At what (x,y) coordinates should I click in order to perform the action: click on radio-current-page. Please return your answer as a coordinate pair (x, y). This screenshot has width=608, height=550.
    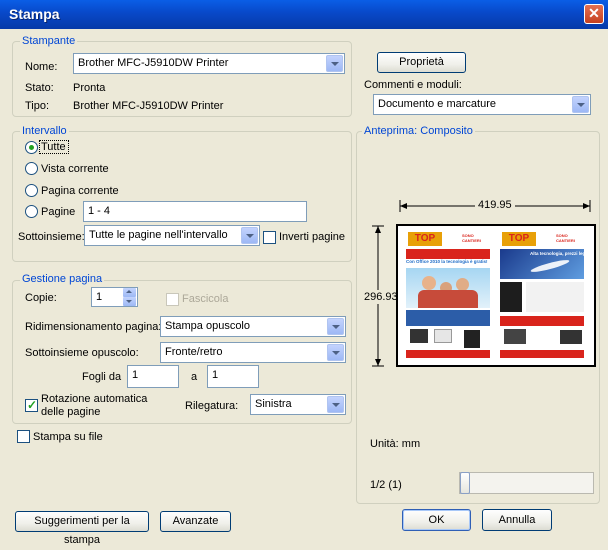
    Looking at the image, I should click on (31, 190).